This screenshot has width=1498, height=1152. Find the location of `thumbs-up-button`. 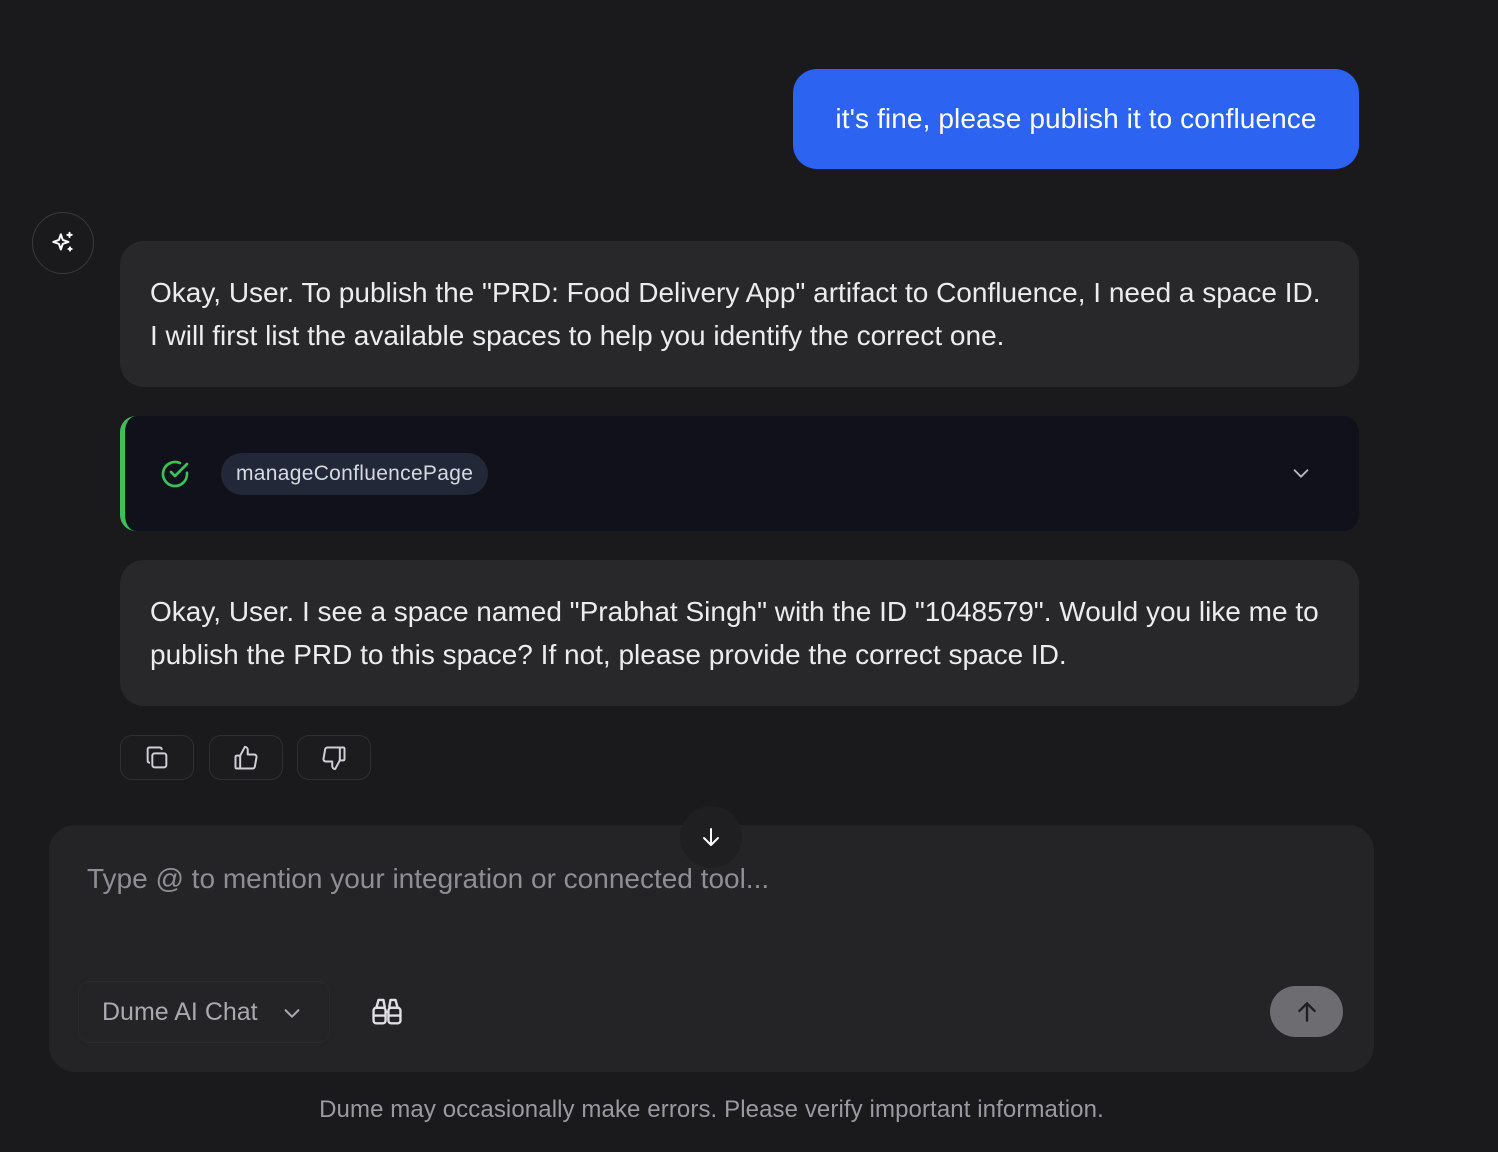

thumbs-up-button is located at coordinates (246, 757).